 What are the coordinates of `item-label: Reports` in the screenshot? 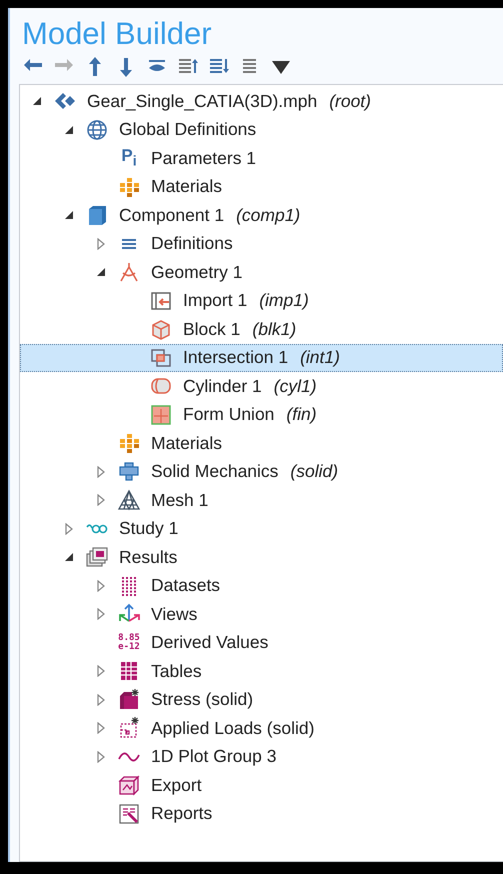 It's located at (181, 813).